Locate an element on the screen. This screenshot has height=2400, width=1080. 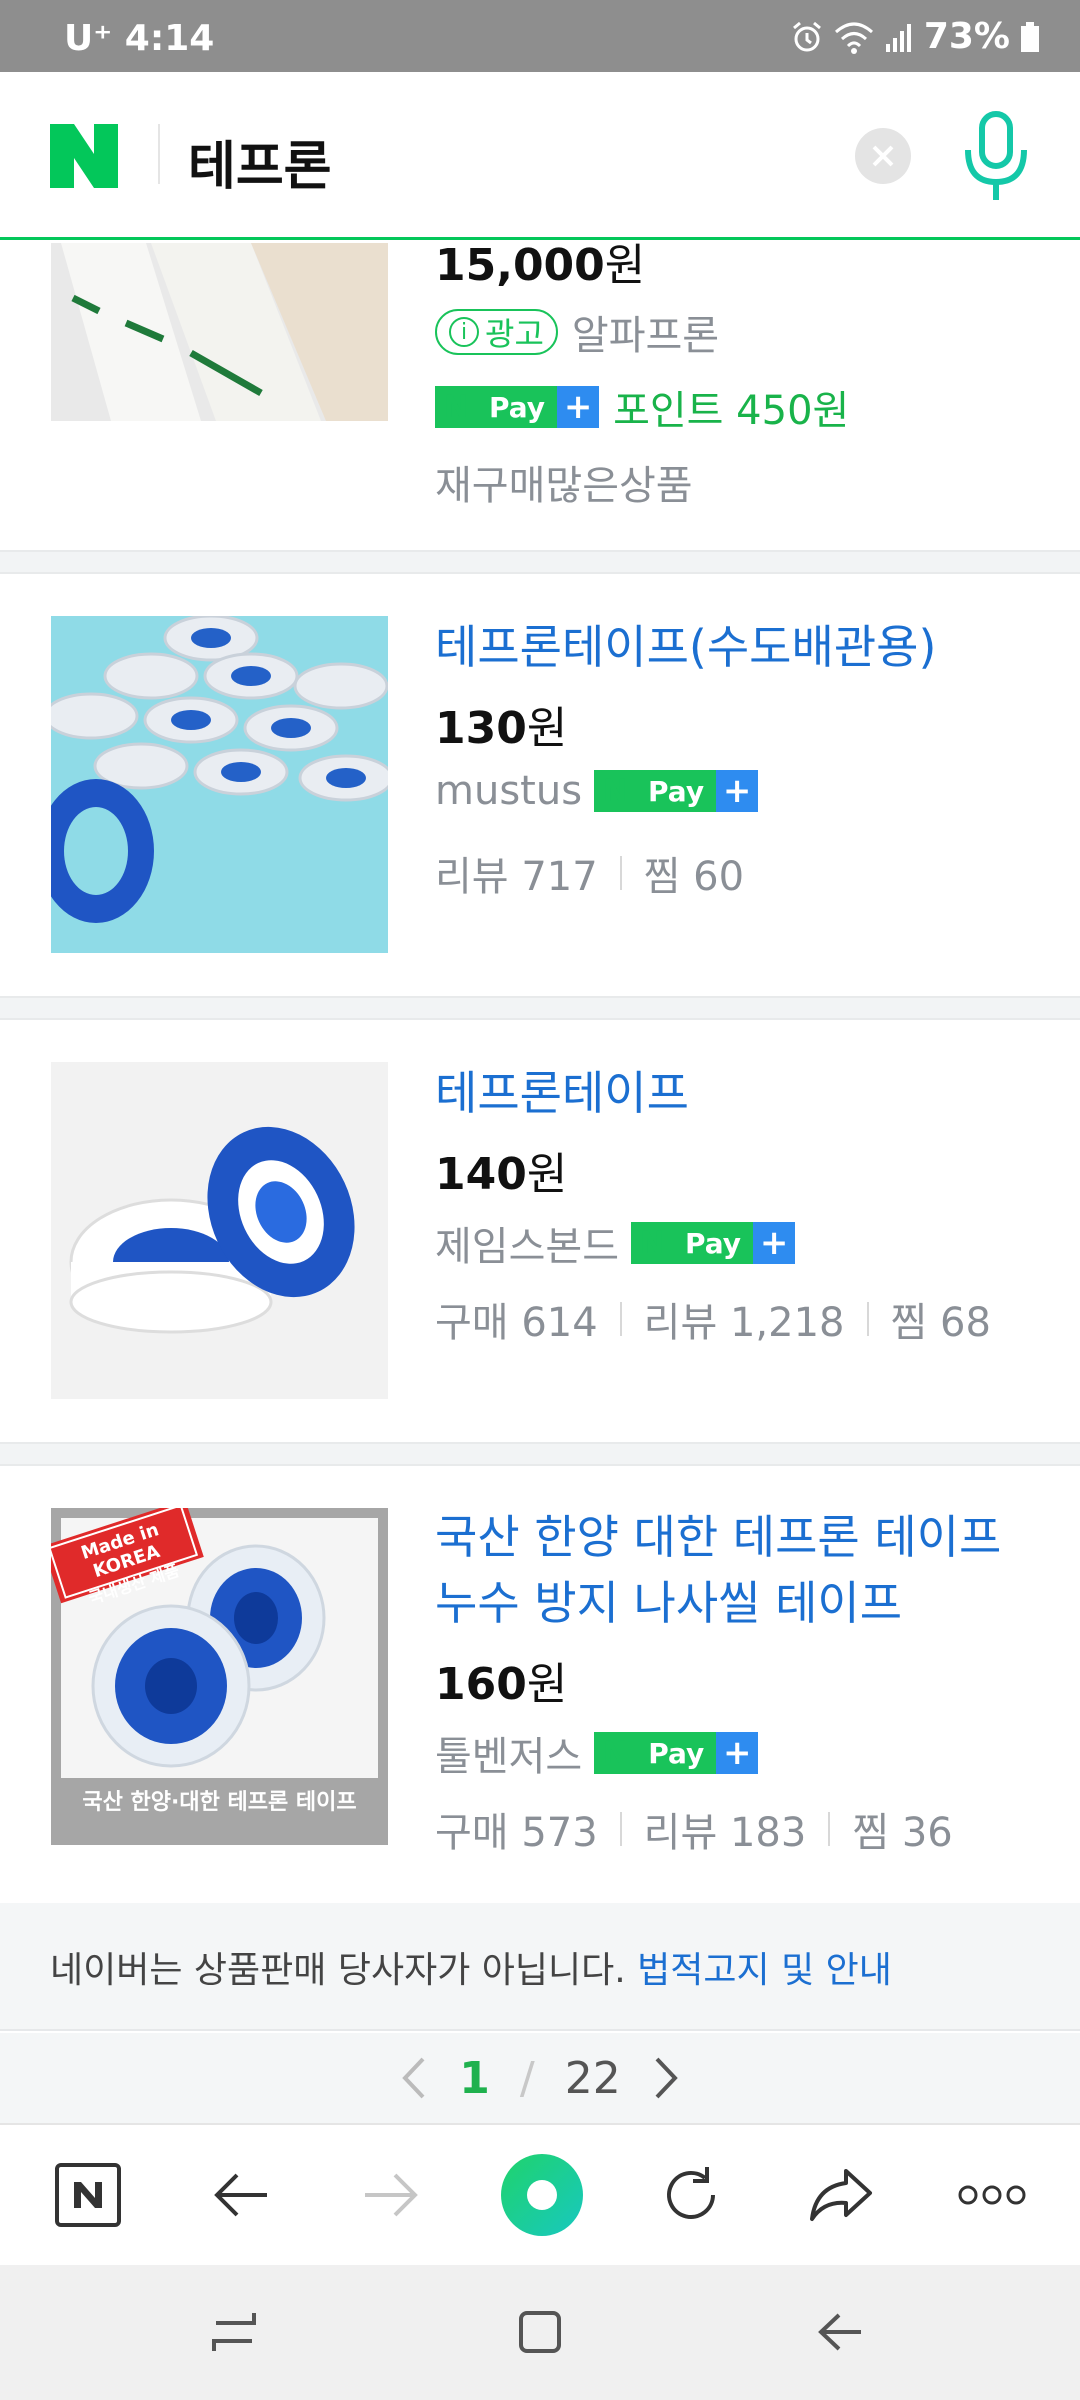
product-seller-row: mustus N Pay + is located at coordinates (597, 791).